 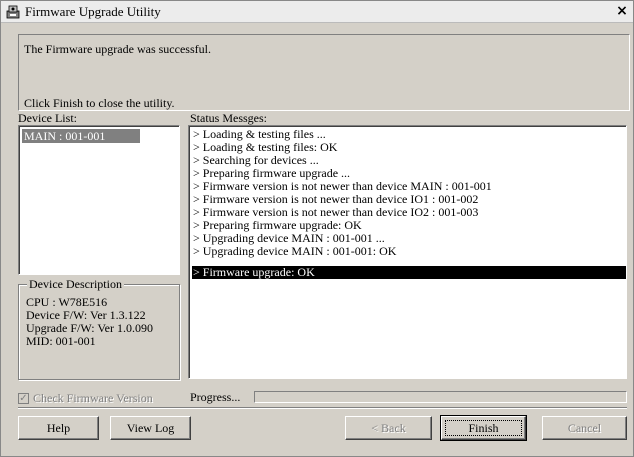 I want to click on mid-info: MID: 001-001, so click(x=61, y=341).